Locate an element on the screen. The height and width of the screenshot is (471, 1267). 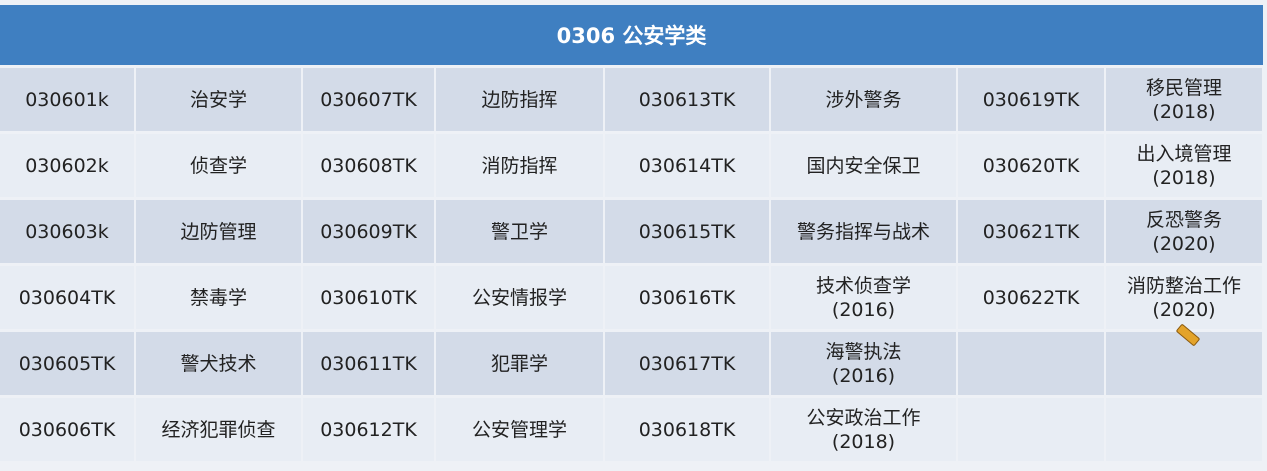
major-name: 警卫学 is located at coordinates (520, 232).